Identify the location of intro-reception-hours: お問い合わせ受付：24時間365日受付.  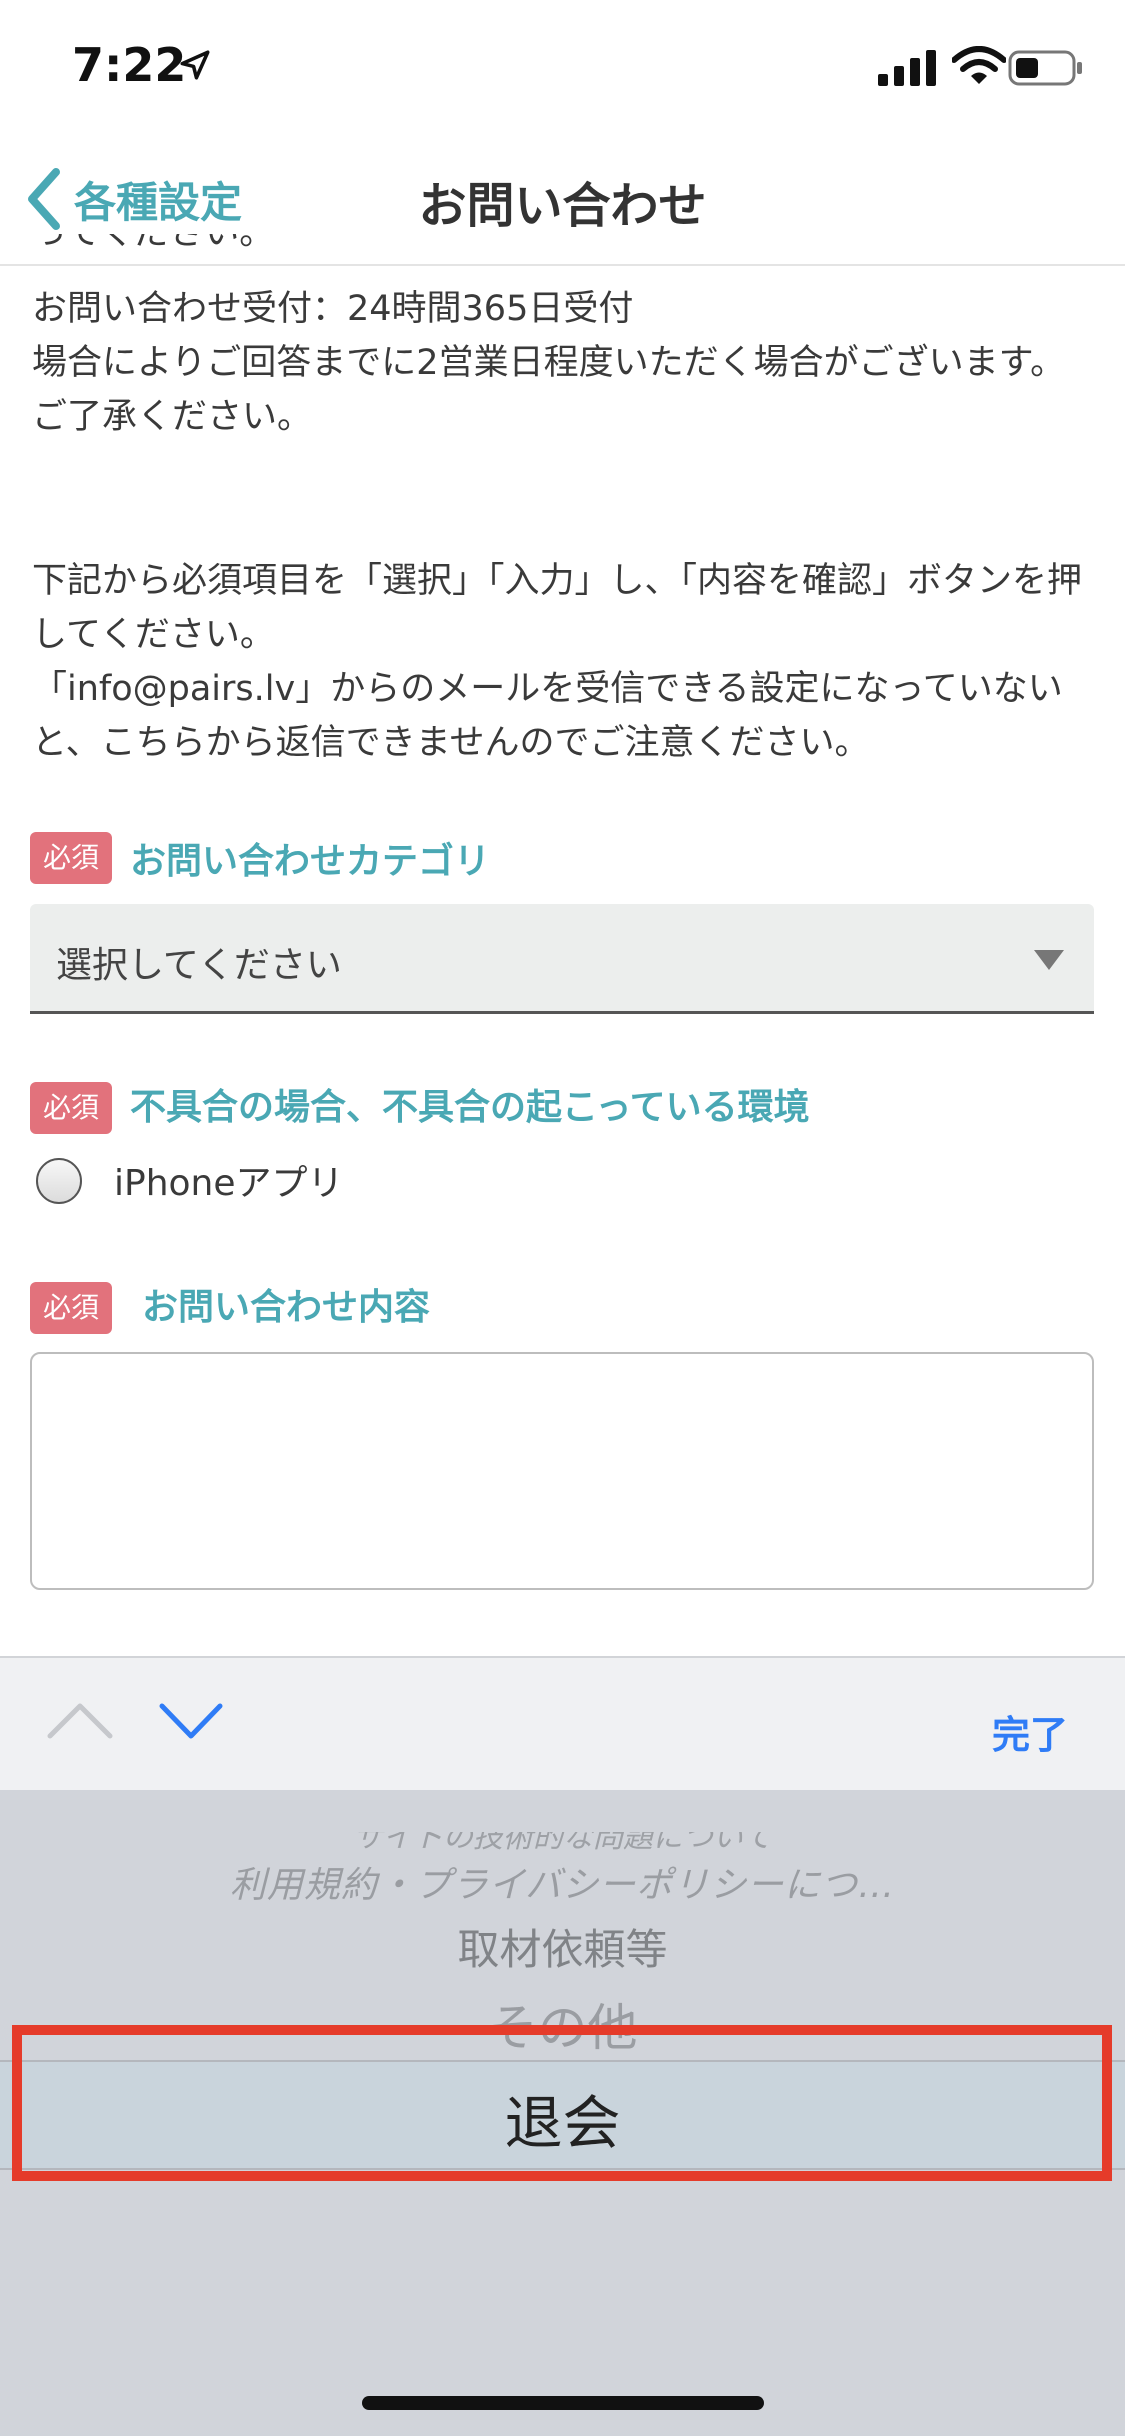
(333, 309).